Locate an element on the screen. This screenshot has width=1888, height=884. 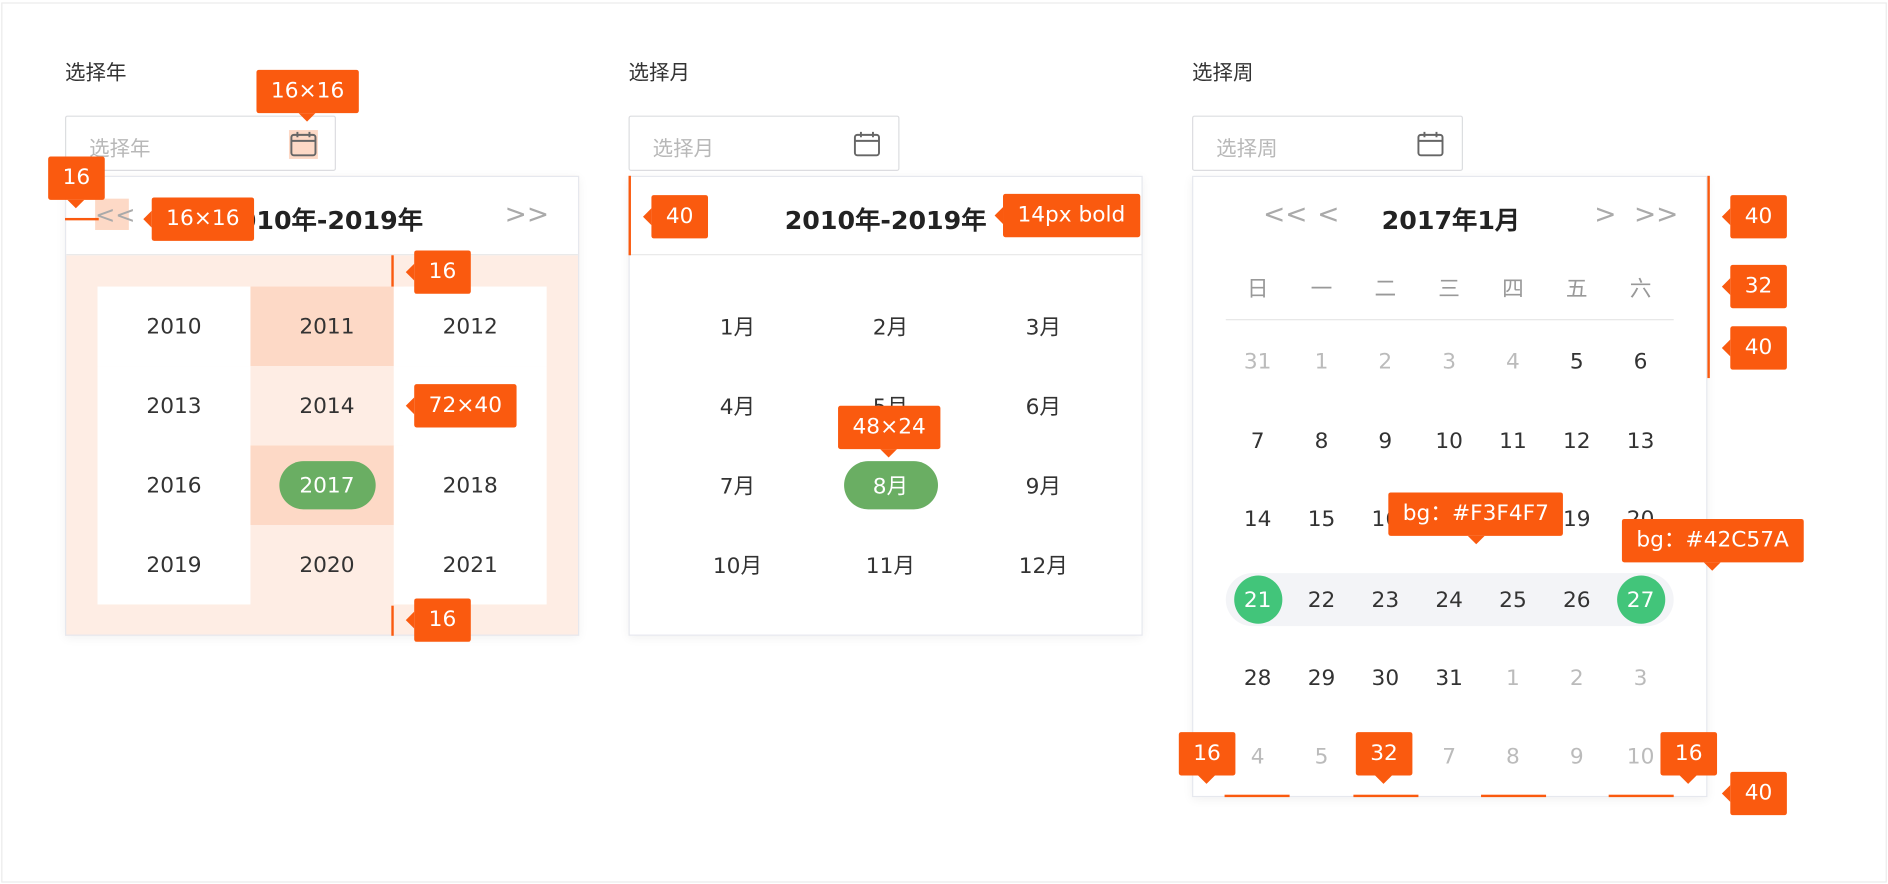
weekday-label: 一 is located at coordinates (1321, 289).